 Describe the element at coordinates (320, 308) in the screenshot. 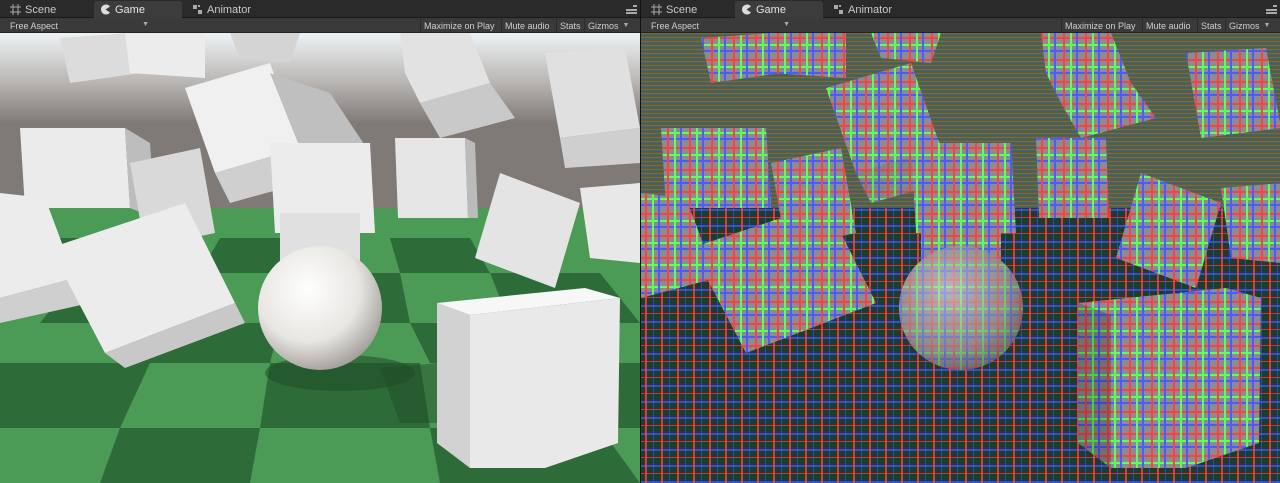

I see `sphere` at that location.